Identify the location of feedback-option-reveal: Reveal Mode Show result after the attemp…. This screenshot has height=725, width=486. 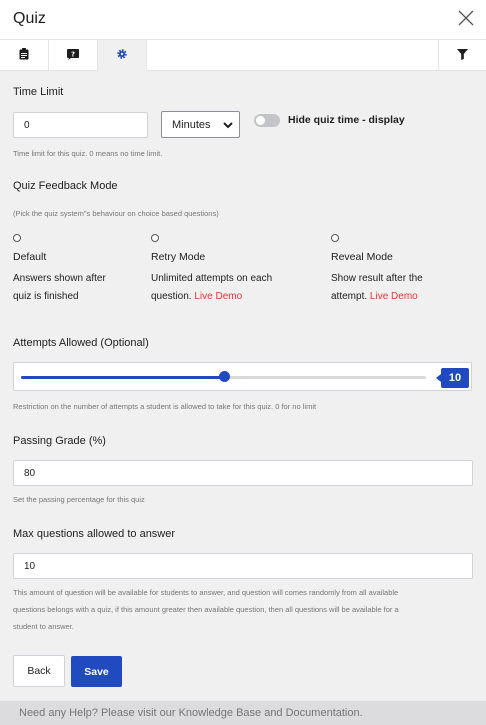
(406, 270).